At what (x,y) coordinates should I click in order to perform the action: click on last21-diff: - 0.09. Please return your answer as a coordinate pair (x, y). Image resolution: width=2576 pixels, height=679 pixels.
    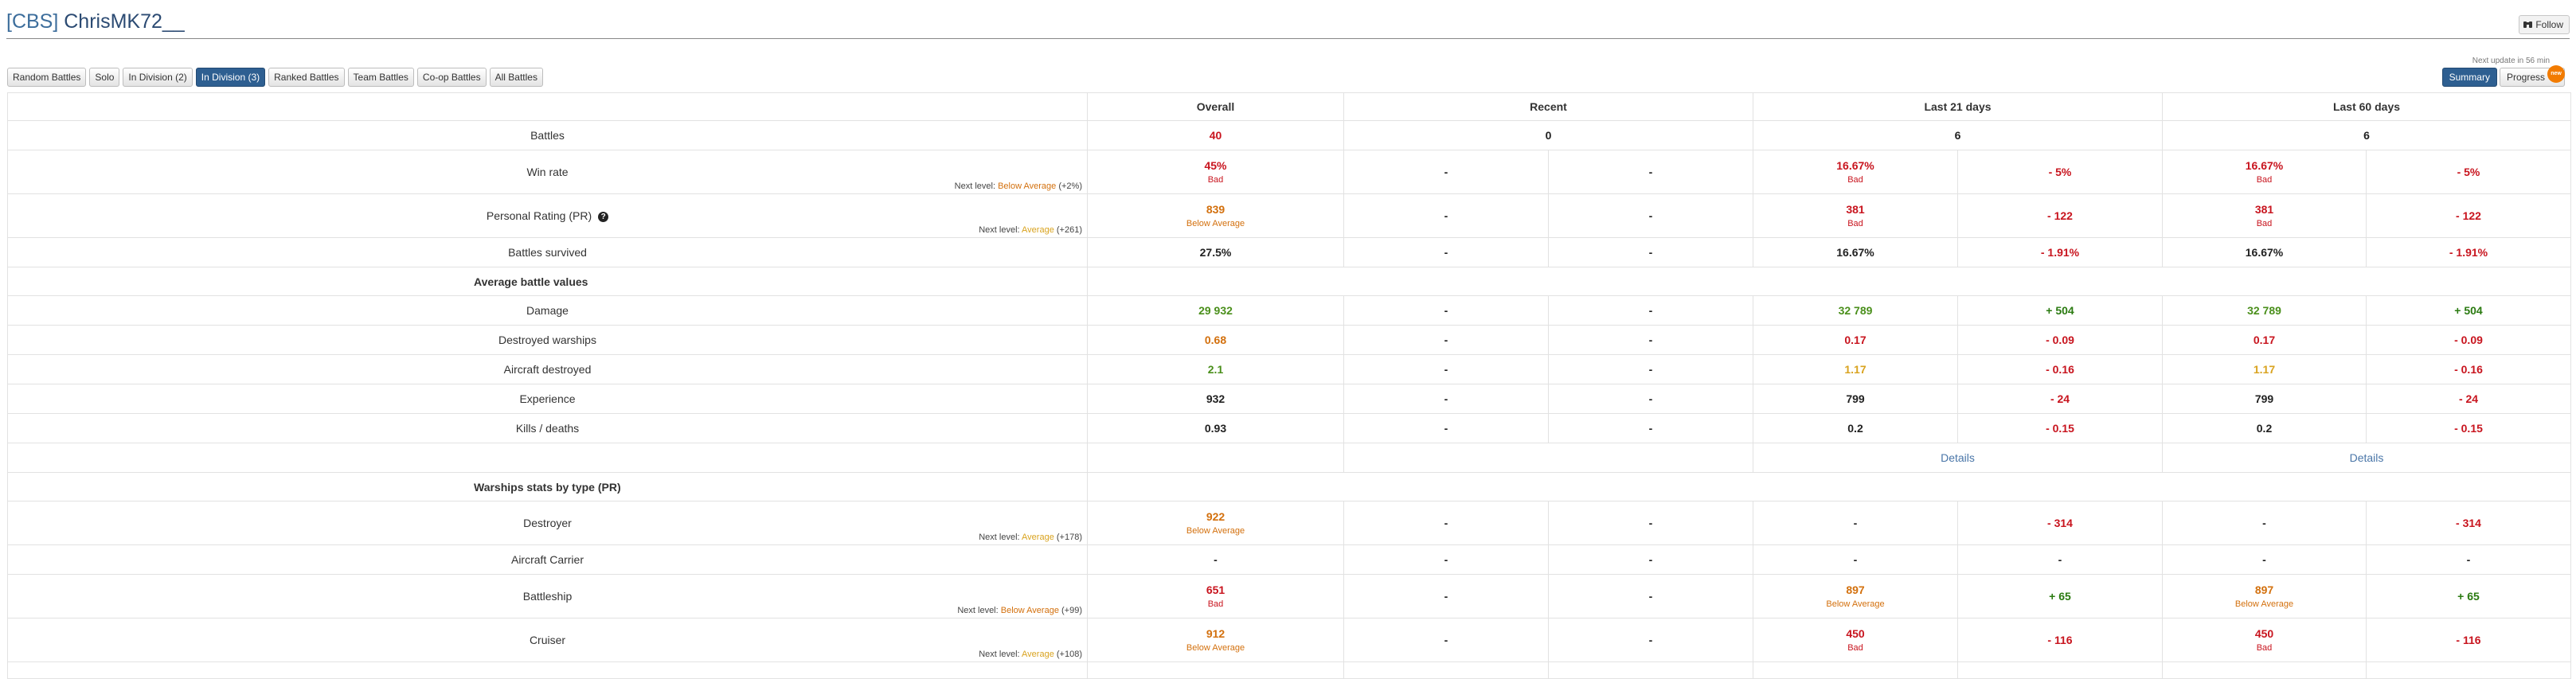
    Looking at the image, I should click on (2060, 340).